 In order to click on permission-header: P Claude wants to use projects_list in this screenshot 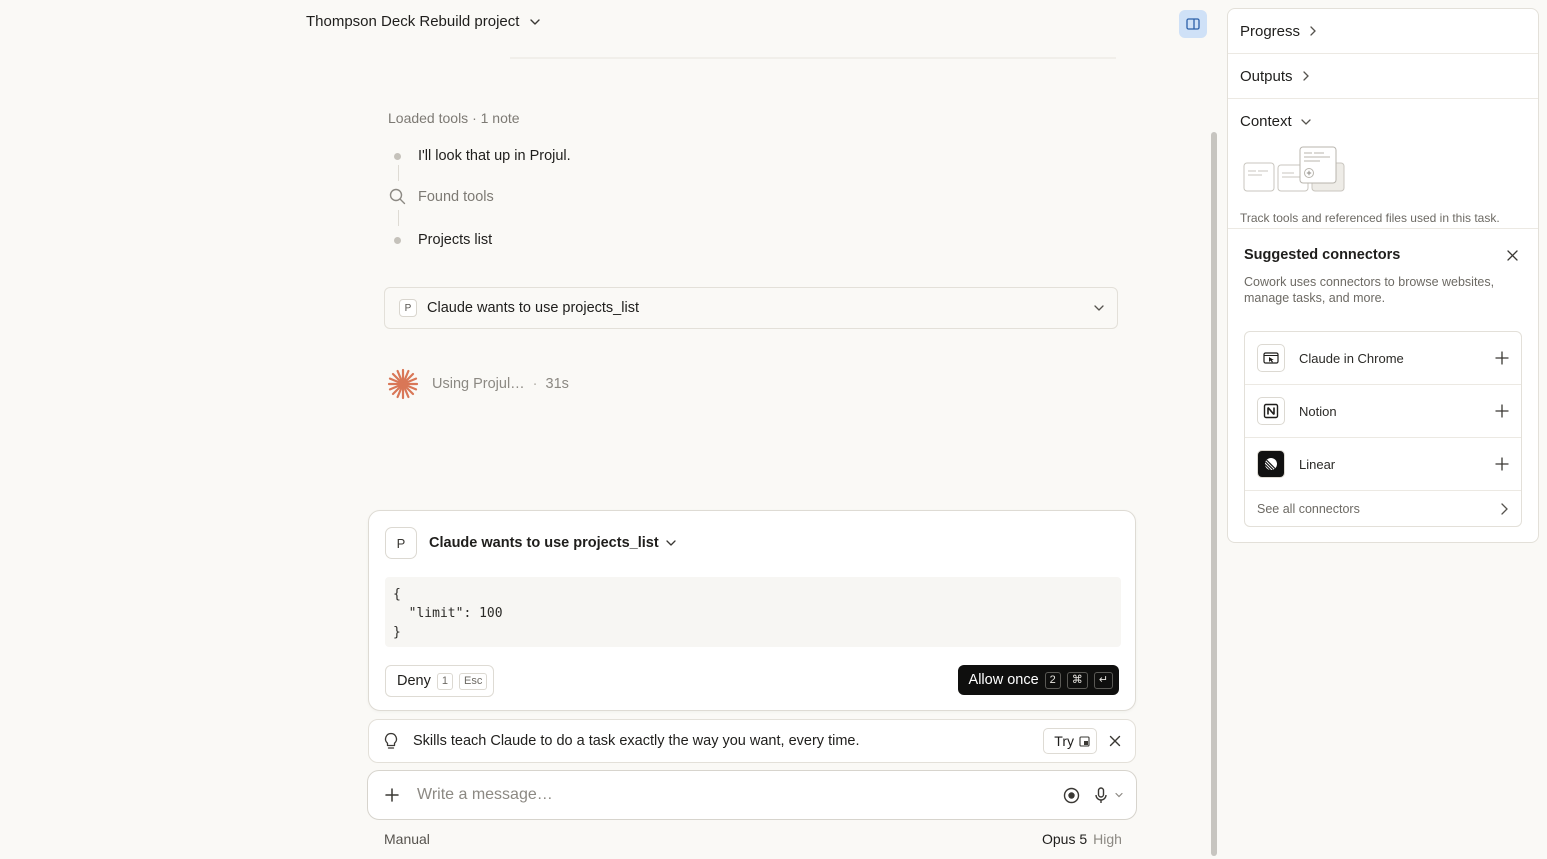, I will do `click(531, 543)`.